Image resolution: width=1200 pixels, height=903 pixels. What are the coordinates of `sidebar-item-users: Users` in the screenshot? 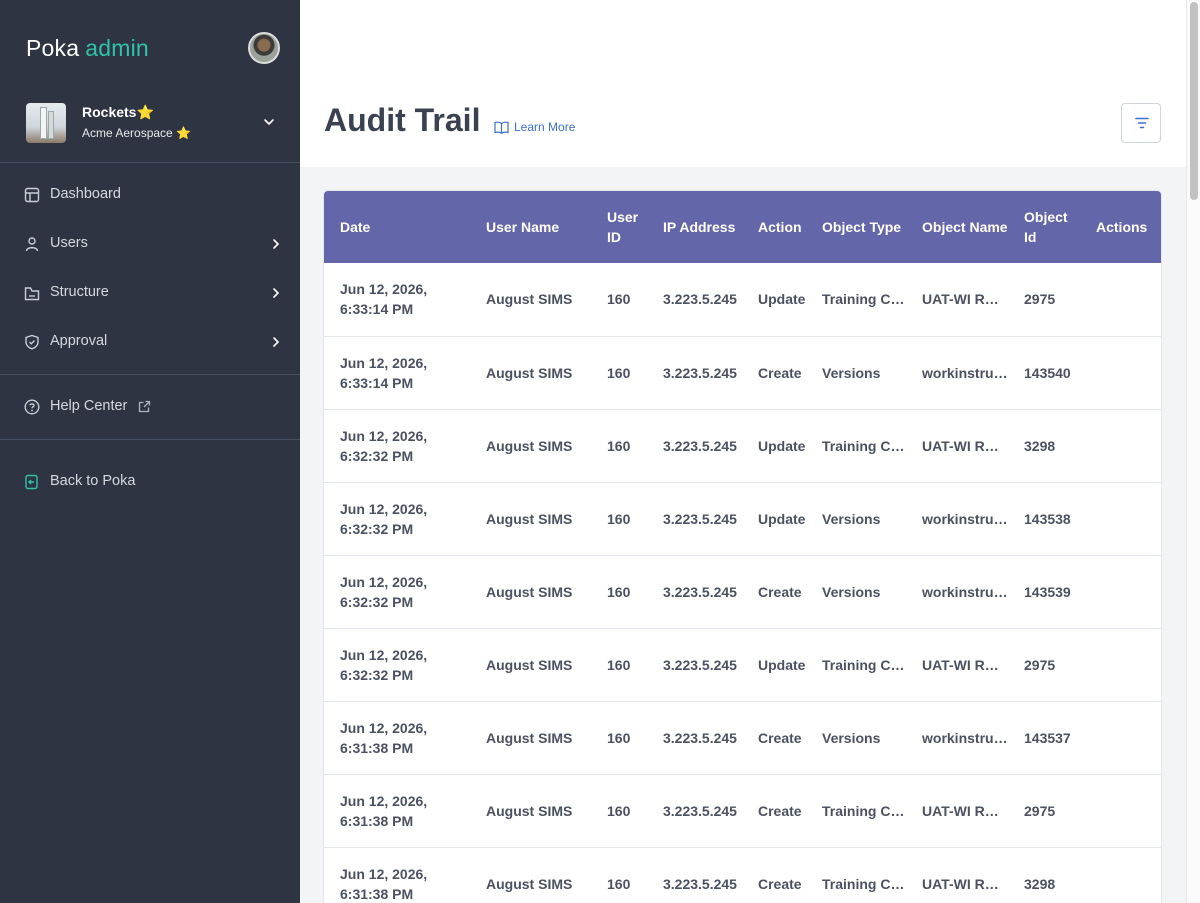 It's located at (154, 245).